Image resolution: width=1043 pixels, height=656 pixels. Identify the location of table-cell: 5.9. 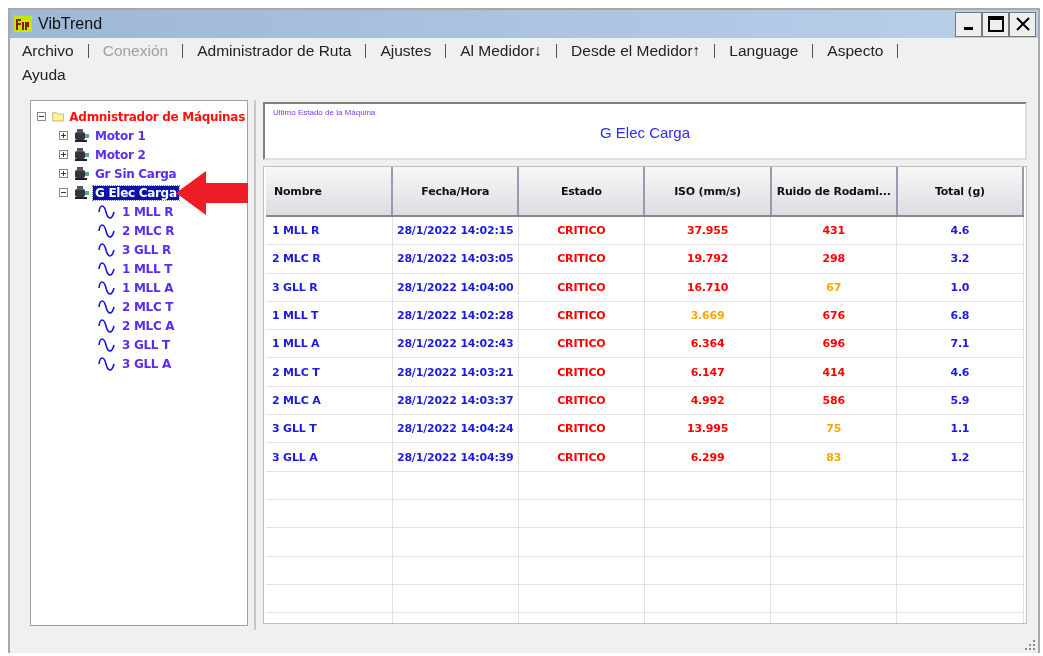
(959, 400).